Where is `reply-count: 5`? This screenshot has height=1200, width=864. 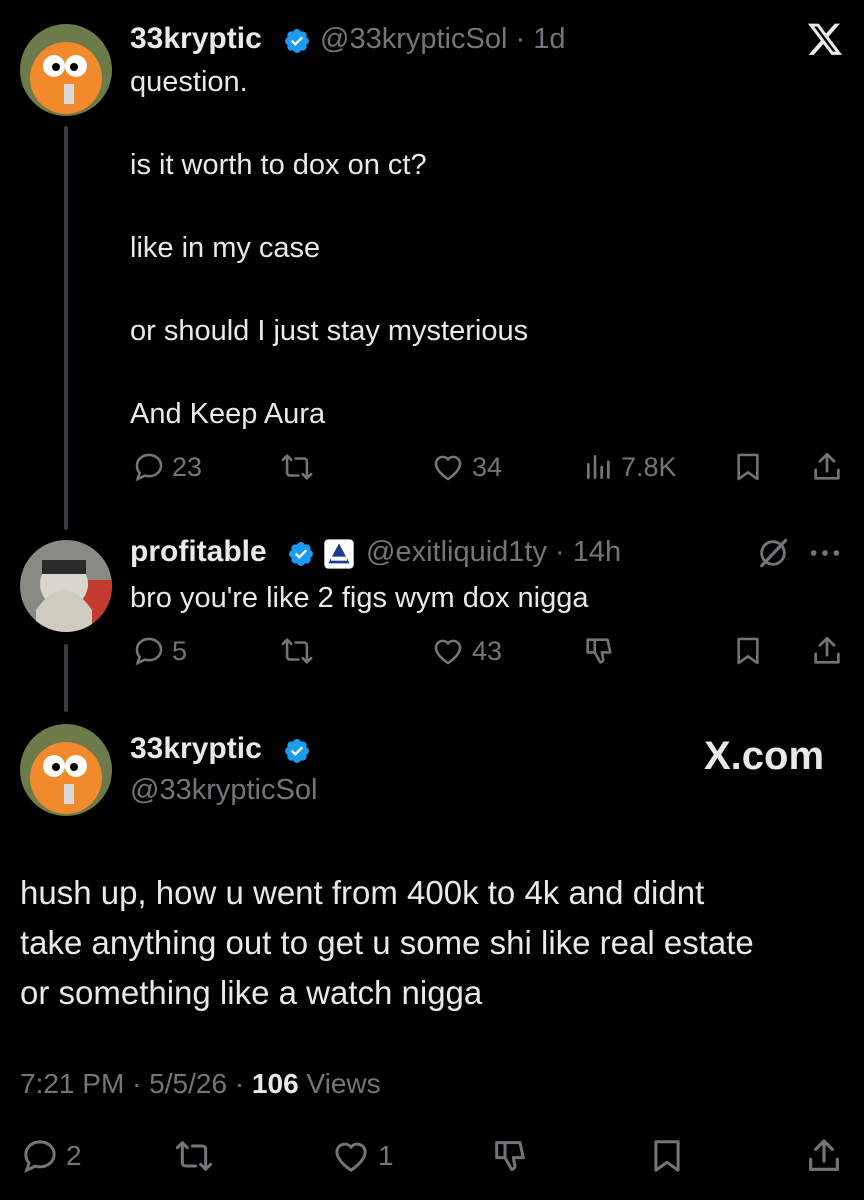
reply-count: 5 is located at coordinates (180, 650).